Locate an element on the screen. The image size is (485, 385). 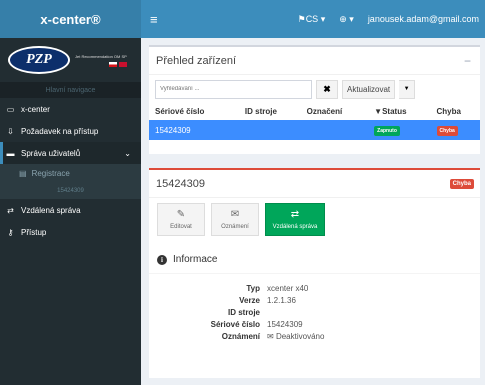
sidebar-item-vzdalena-sprava: ⇄ Vzdálená správa is located at coordinates (70, 210).